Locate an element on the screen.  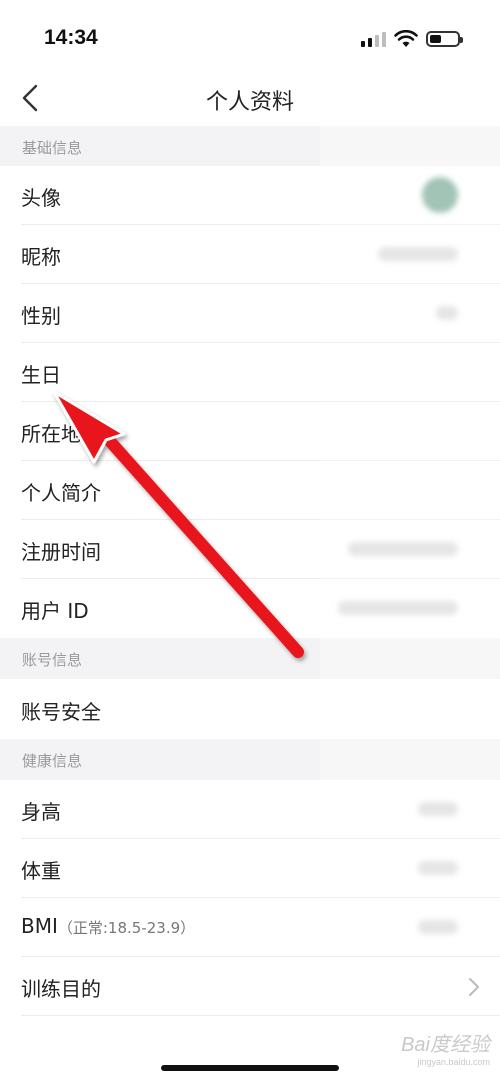
baidu-watermark: Bai度经验 jingyan.baidu.com is located at coordinates (445, 1047).